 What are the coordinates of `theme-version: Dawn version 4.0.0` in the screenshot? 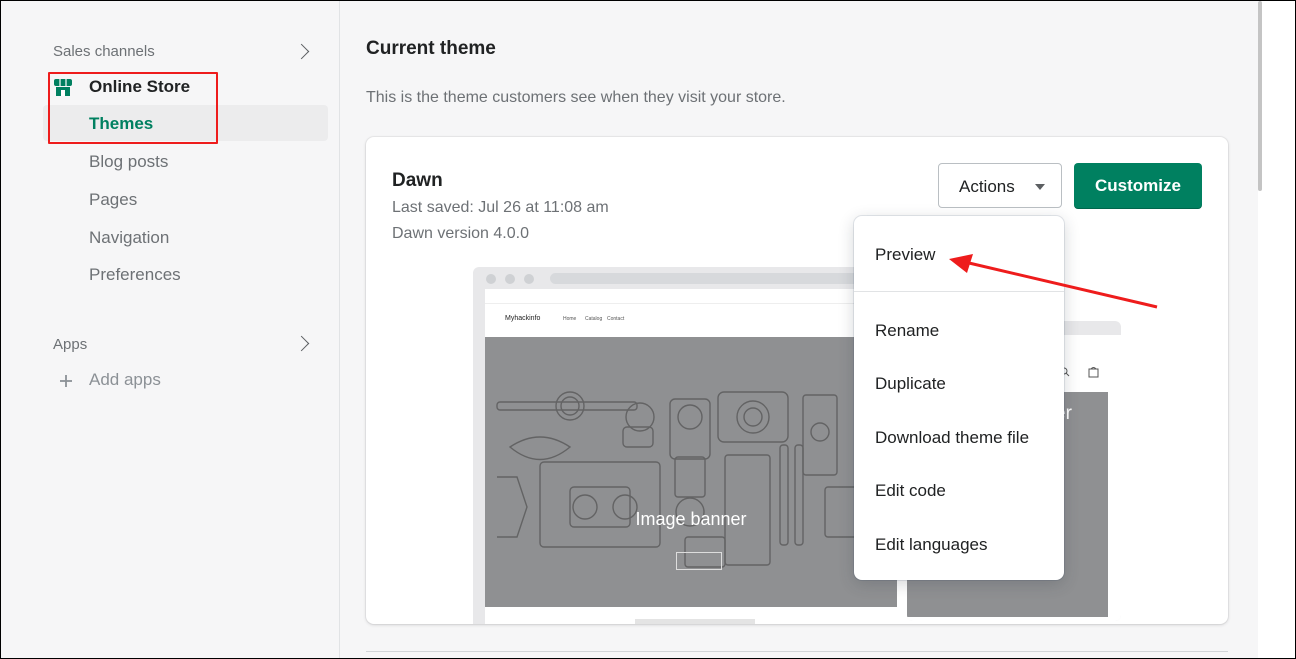 It's located at (460, 233).